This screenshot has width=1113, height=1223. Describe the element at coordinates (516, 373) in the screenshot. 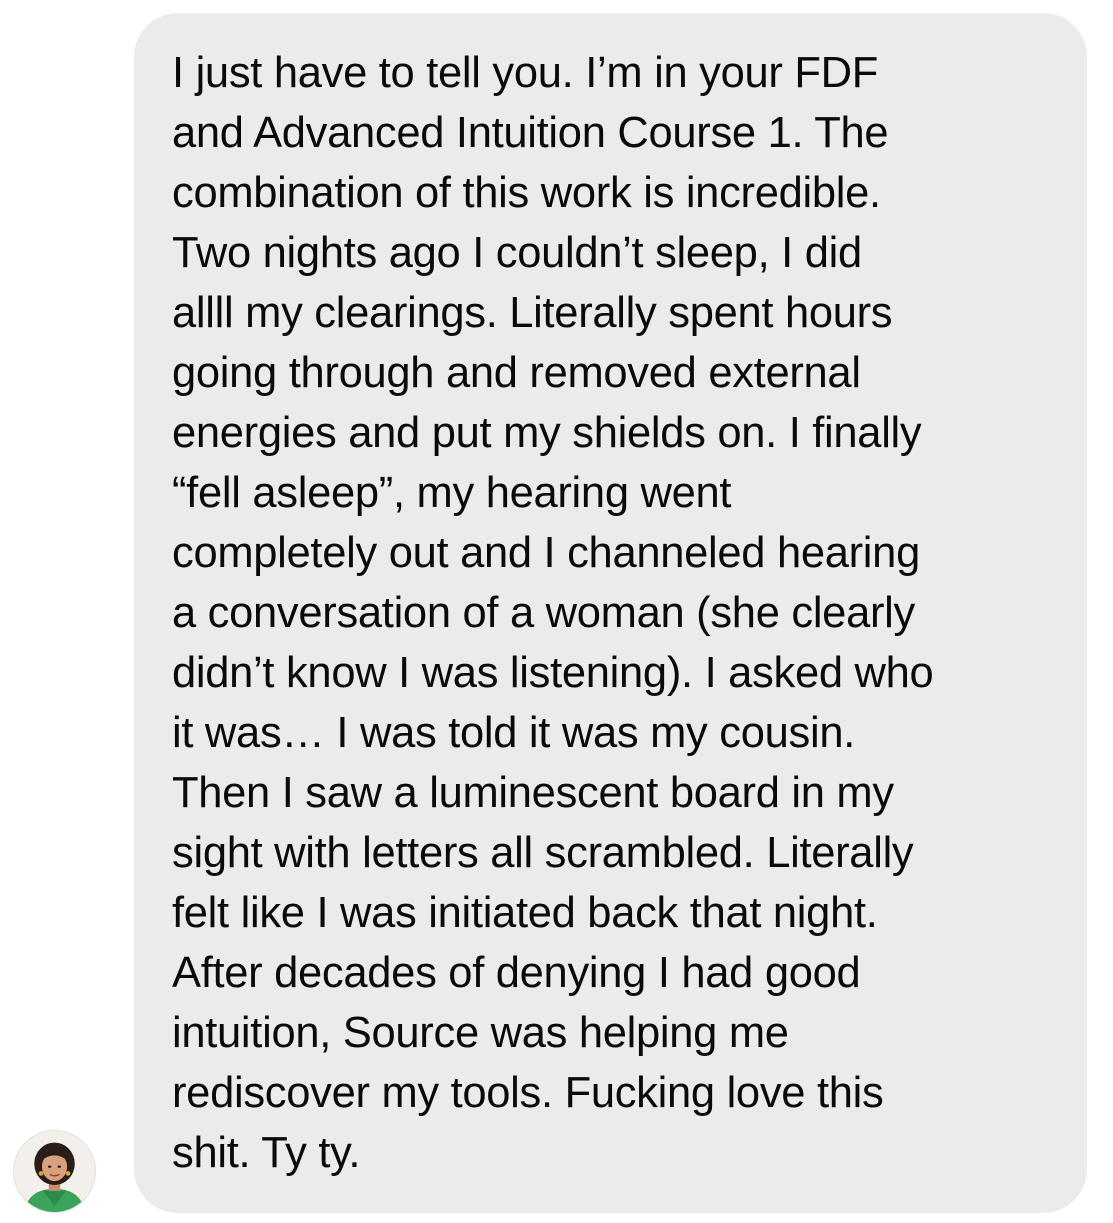

I see `message-line: going through and removed external` at that location.